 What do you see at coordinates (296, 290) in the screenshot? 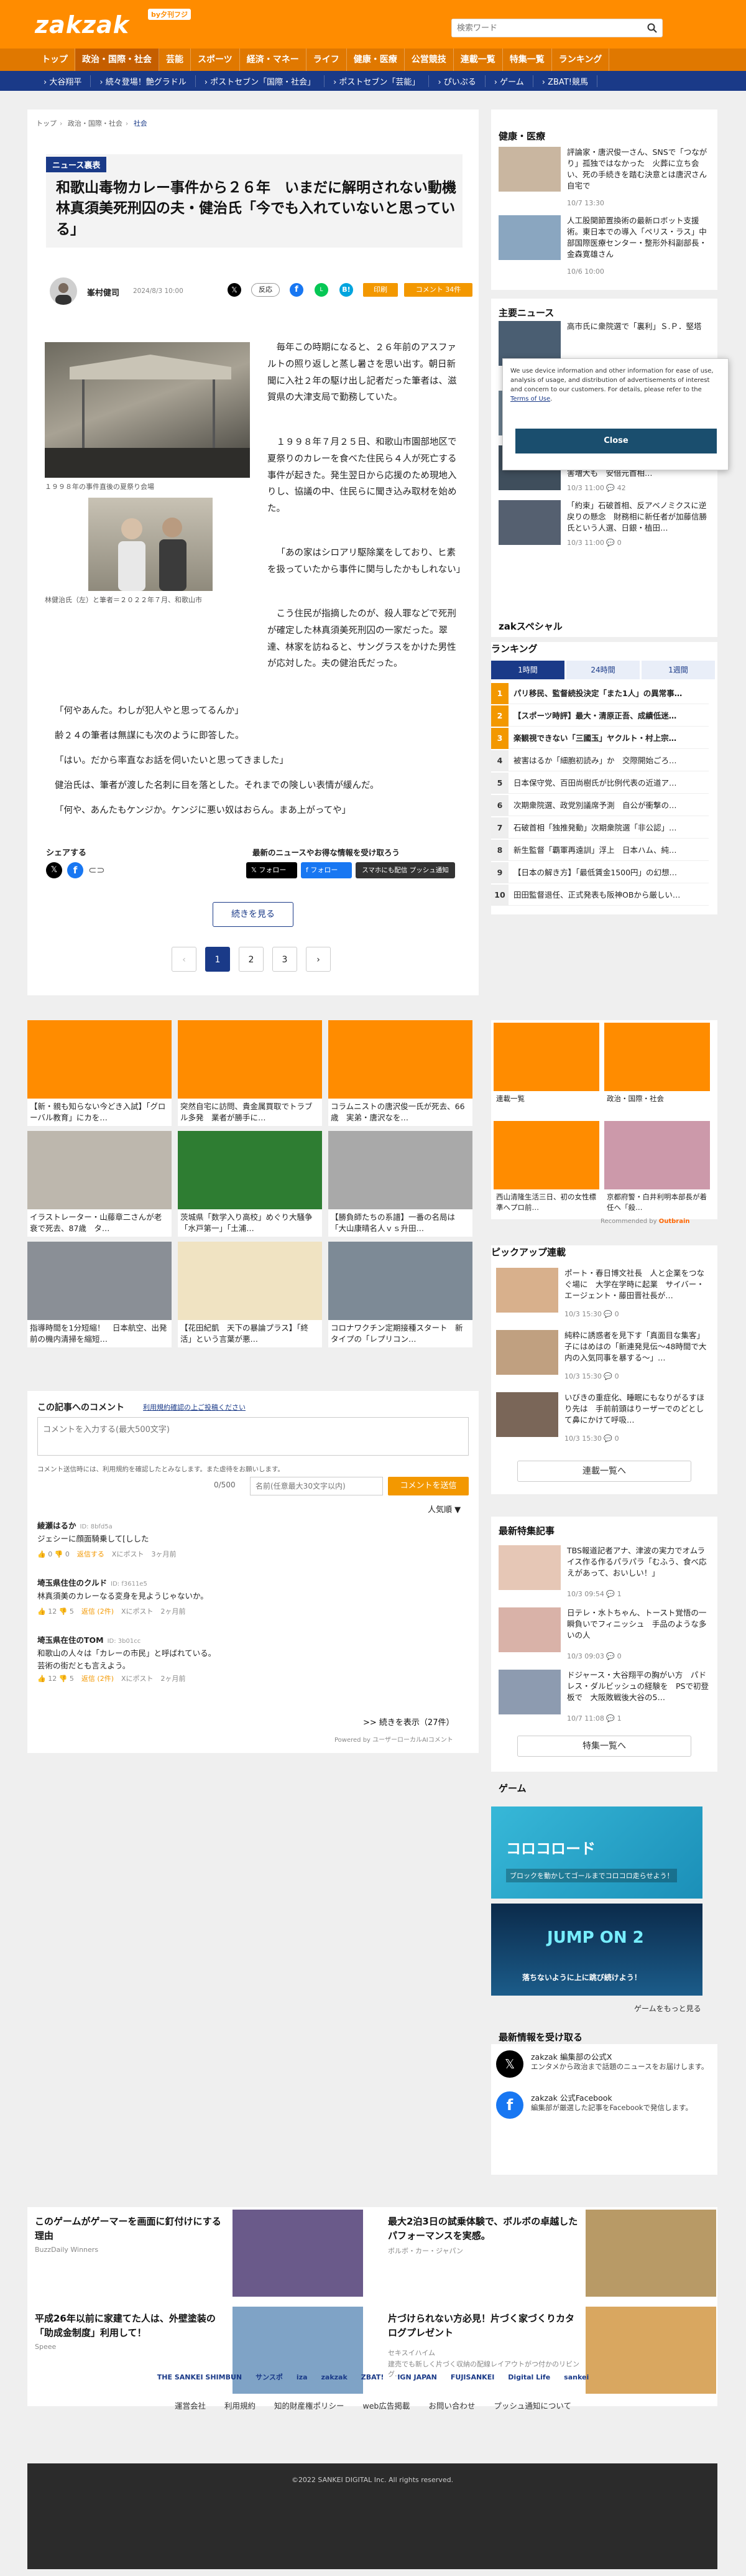
I see `facebook-share-icon: f` at bounding box center [296, 290].